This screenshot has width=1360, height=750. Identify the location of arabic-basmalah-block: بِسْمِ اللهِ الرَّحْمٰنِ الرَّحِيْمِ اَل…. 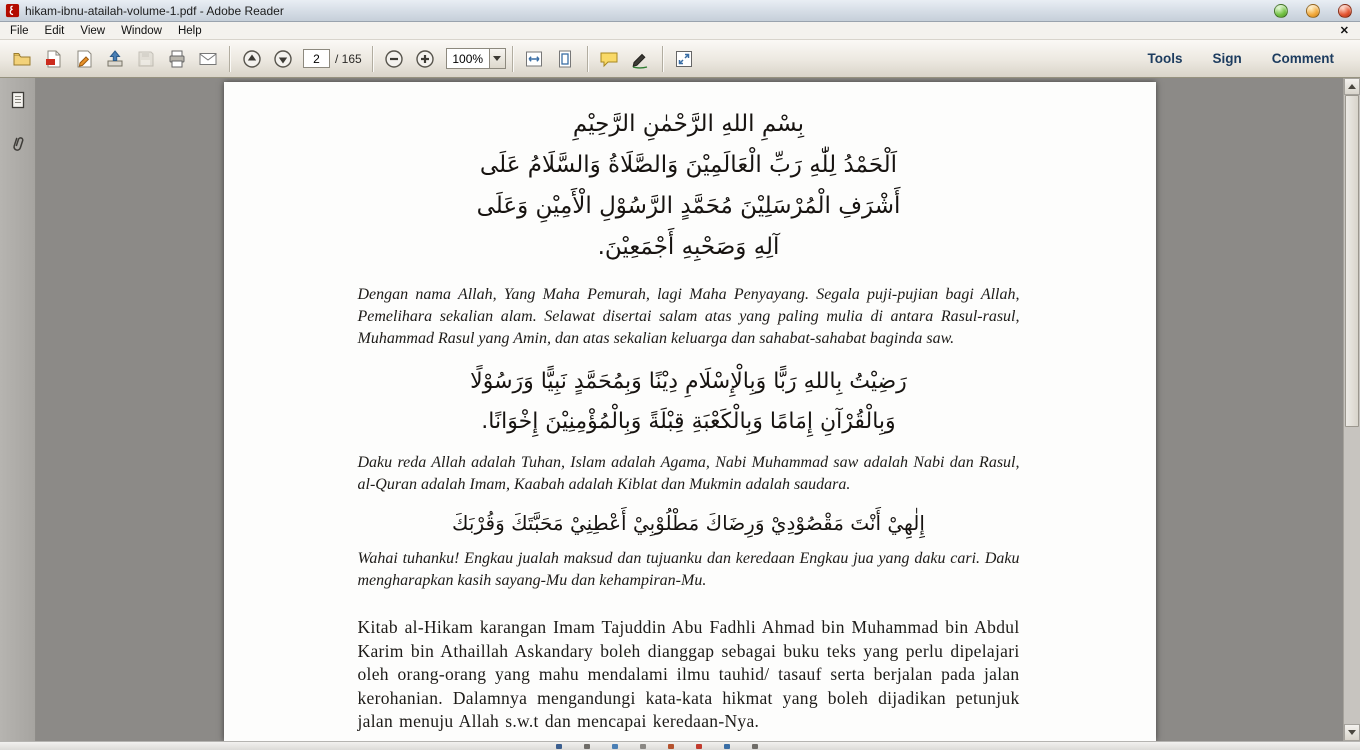
(689, 183).